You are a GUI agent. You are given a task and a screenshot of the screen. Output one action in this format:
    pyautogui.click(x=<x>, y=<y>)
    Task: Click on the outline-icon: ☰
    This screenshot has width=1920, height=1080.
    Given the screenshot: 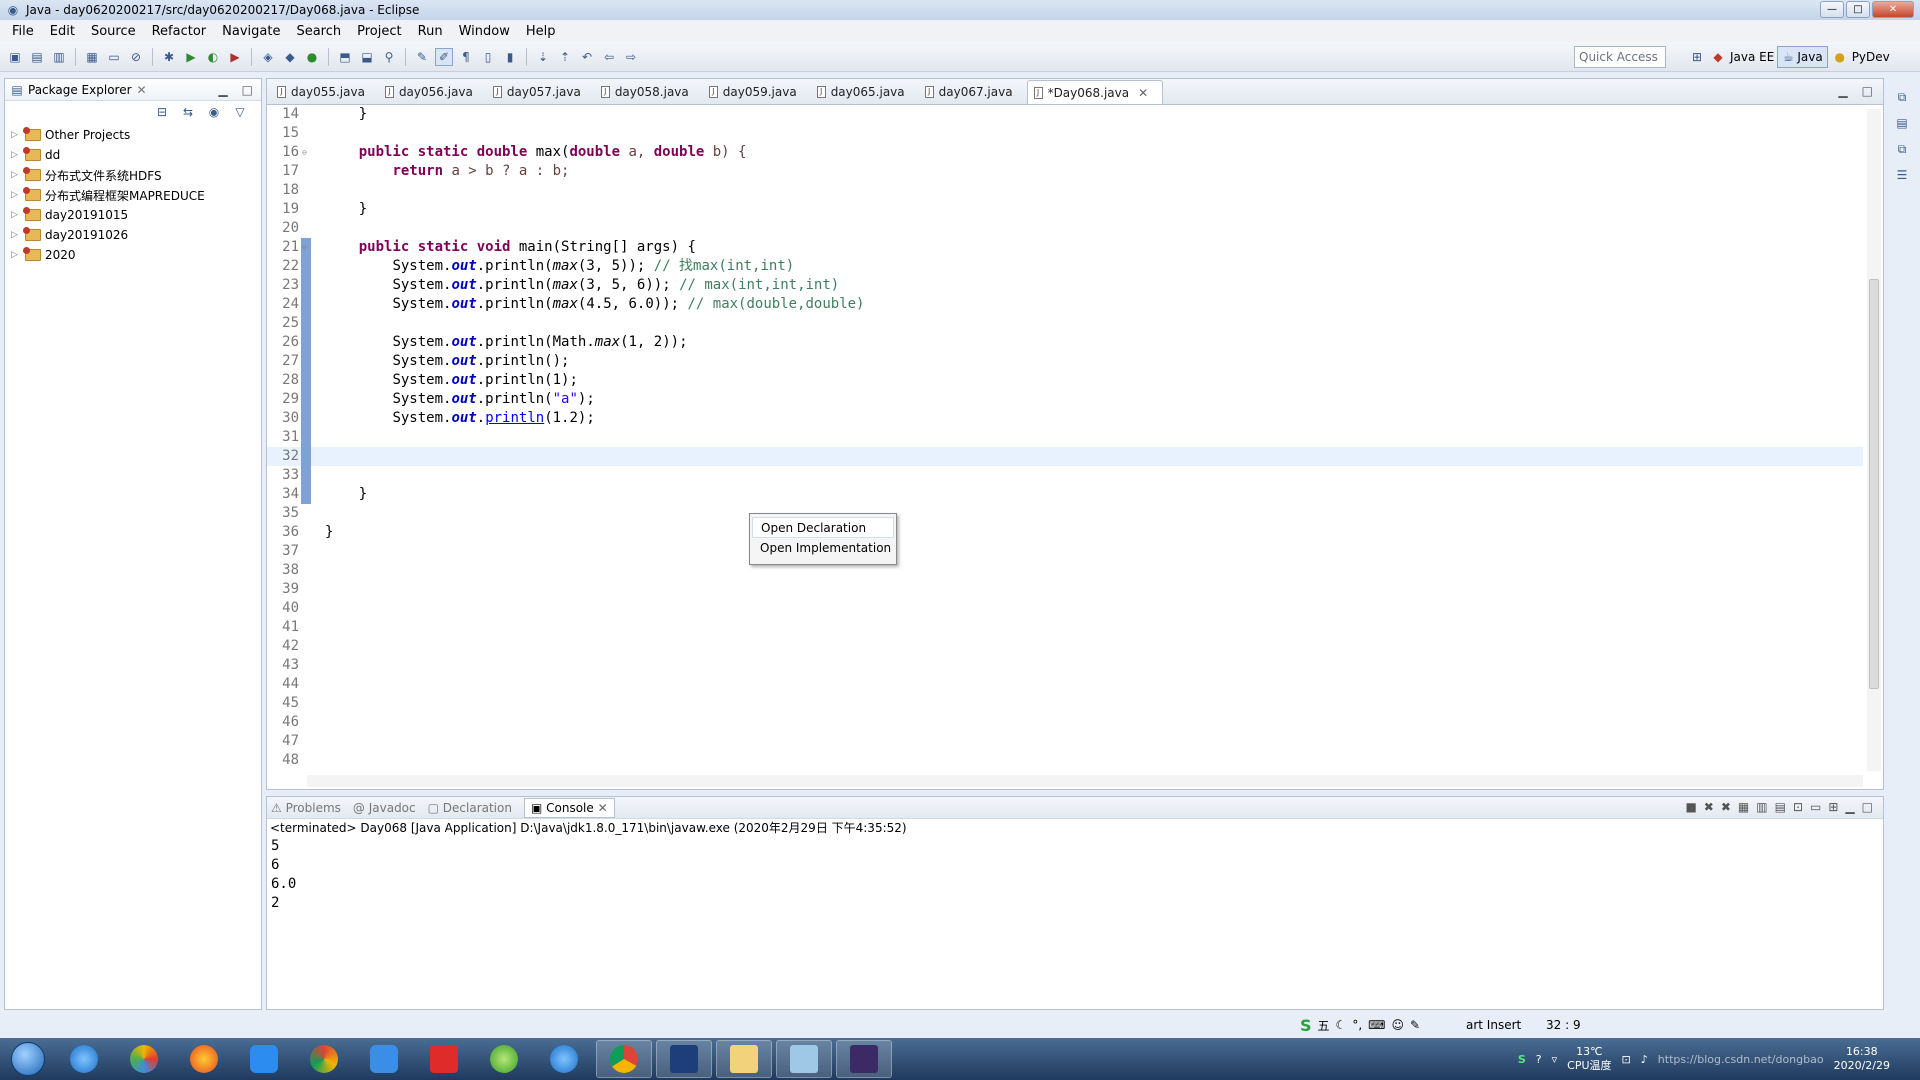 What is the action you would take?
    pyautogui.click(x=1902, y=175)
    